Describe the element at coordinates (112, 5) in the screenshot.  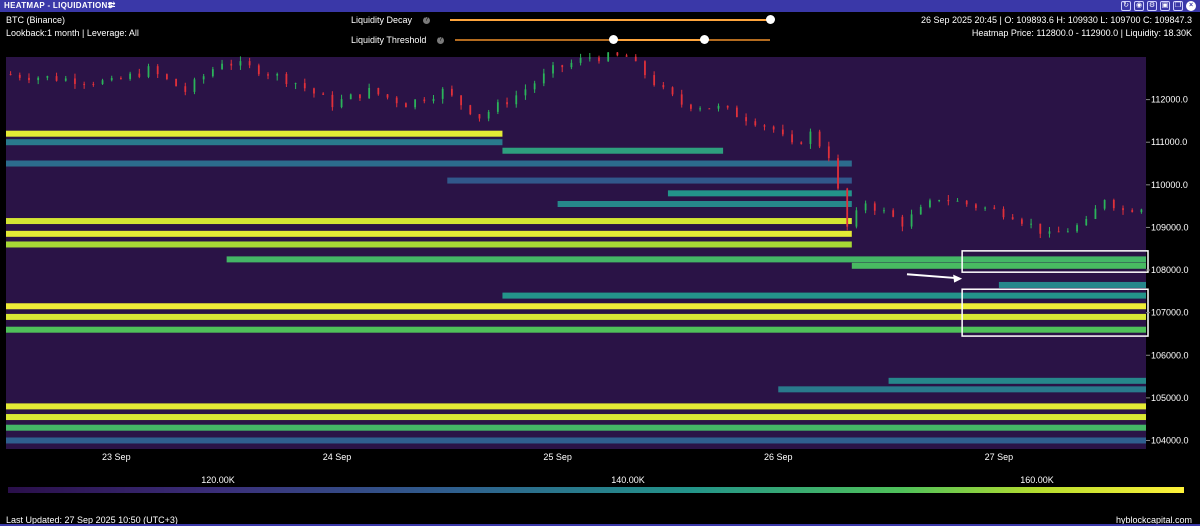
I see `swap-icon: ⇄` at that location.